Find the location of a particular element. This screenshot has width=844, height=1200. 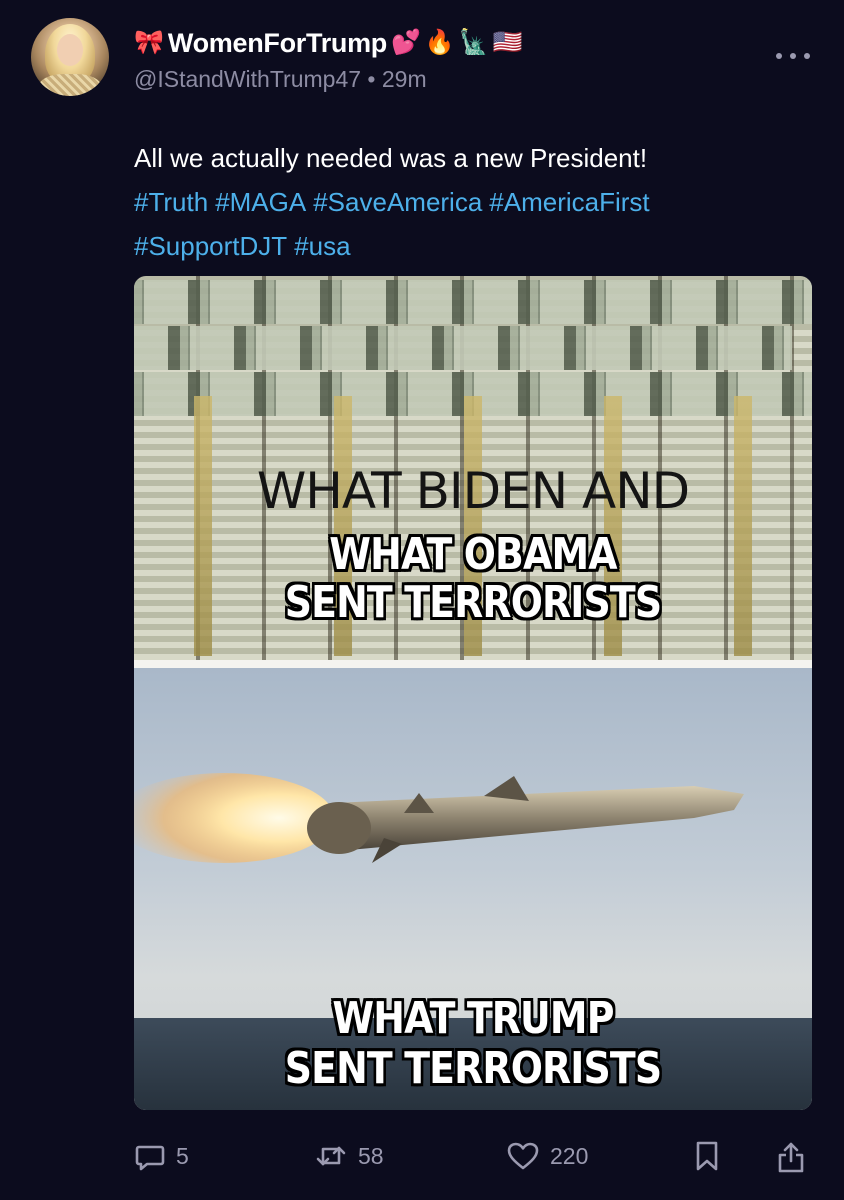

hashtag-link: #SaveAmerica is located at coordinates (397, 202).